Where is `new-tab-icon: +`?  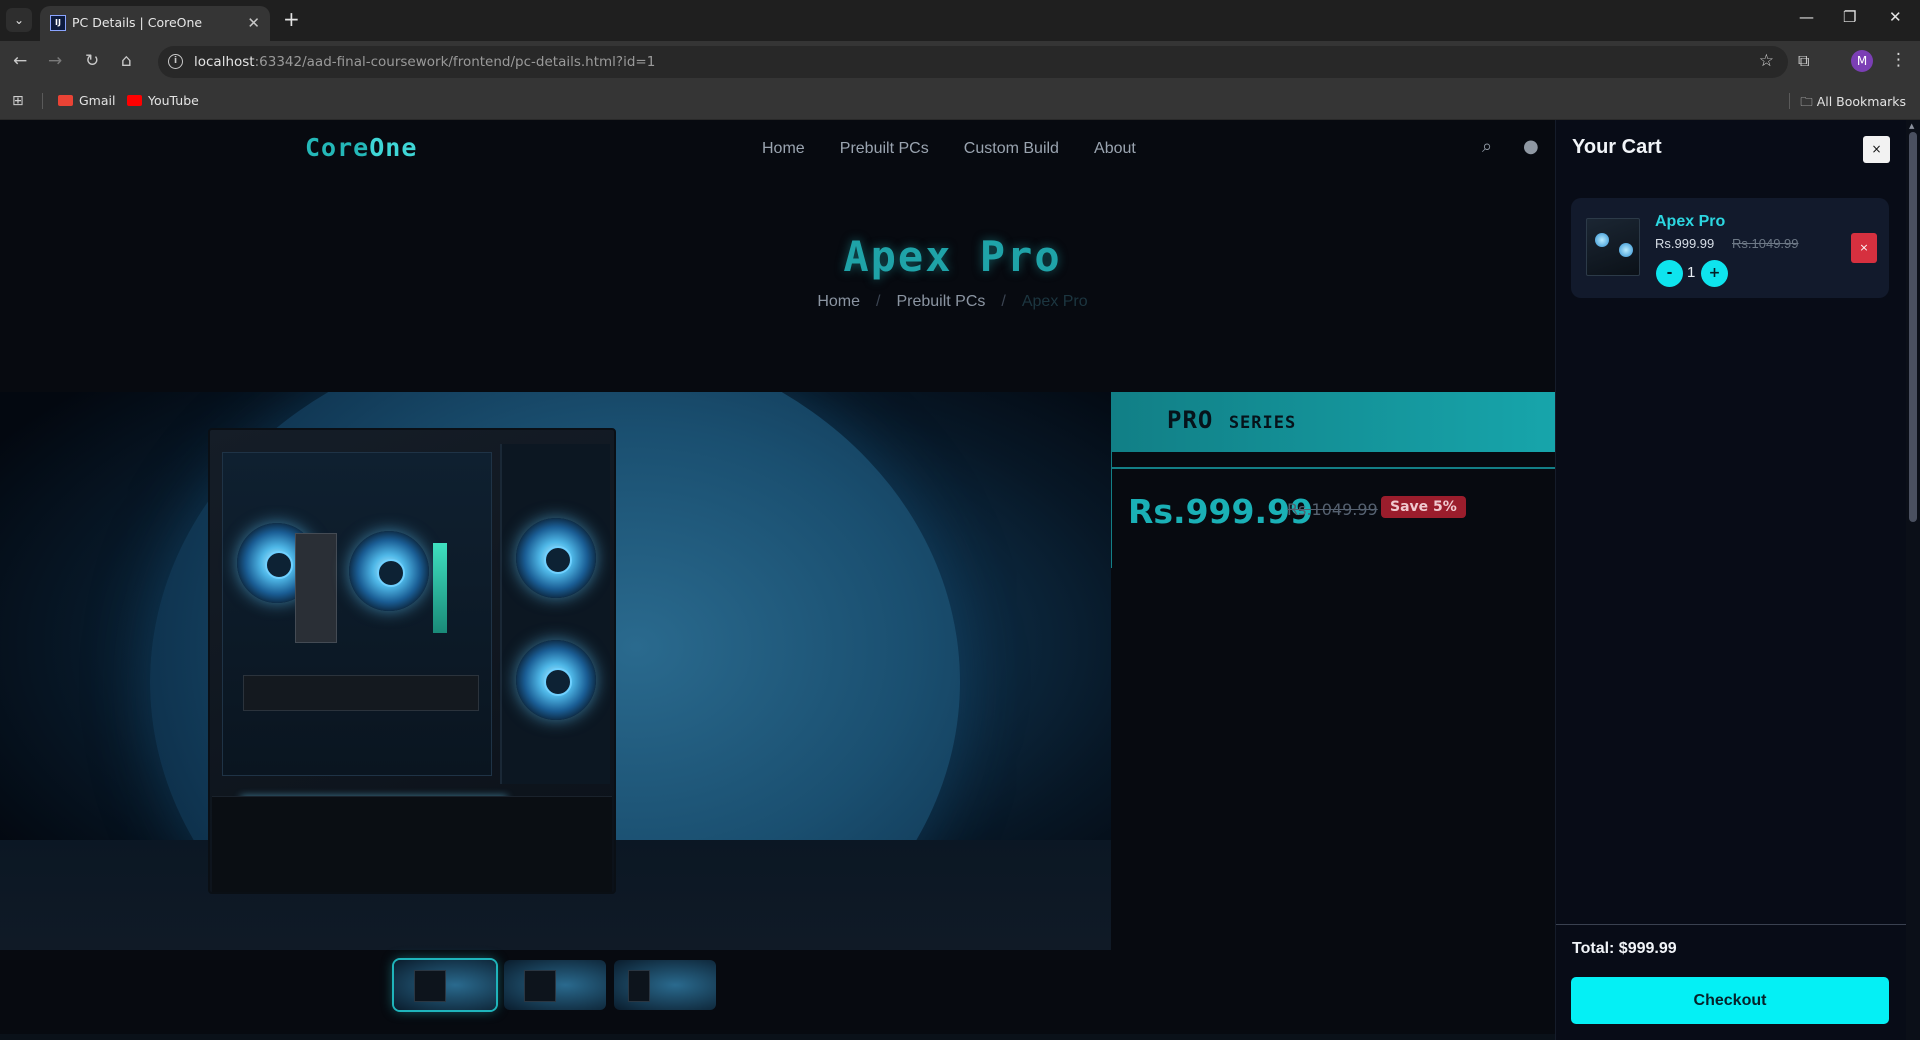 new-tab-icon: + is located at coordinates (291, 19).